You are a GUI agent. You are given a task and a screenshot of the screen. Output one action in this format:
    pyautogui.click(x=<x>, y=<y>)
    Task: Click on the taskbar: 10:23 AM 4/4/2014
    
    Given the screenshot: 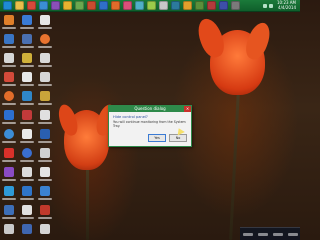 What is the action you would take?
    pyautogui.click(x=150, y=6)
    